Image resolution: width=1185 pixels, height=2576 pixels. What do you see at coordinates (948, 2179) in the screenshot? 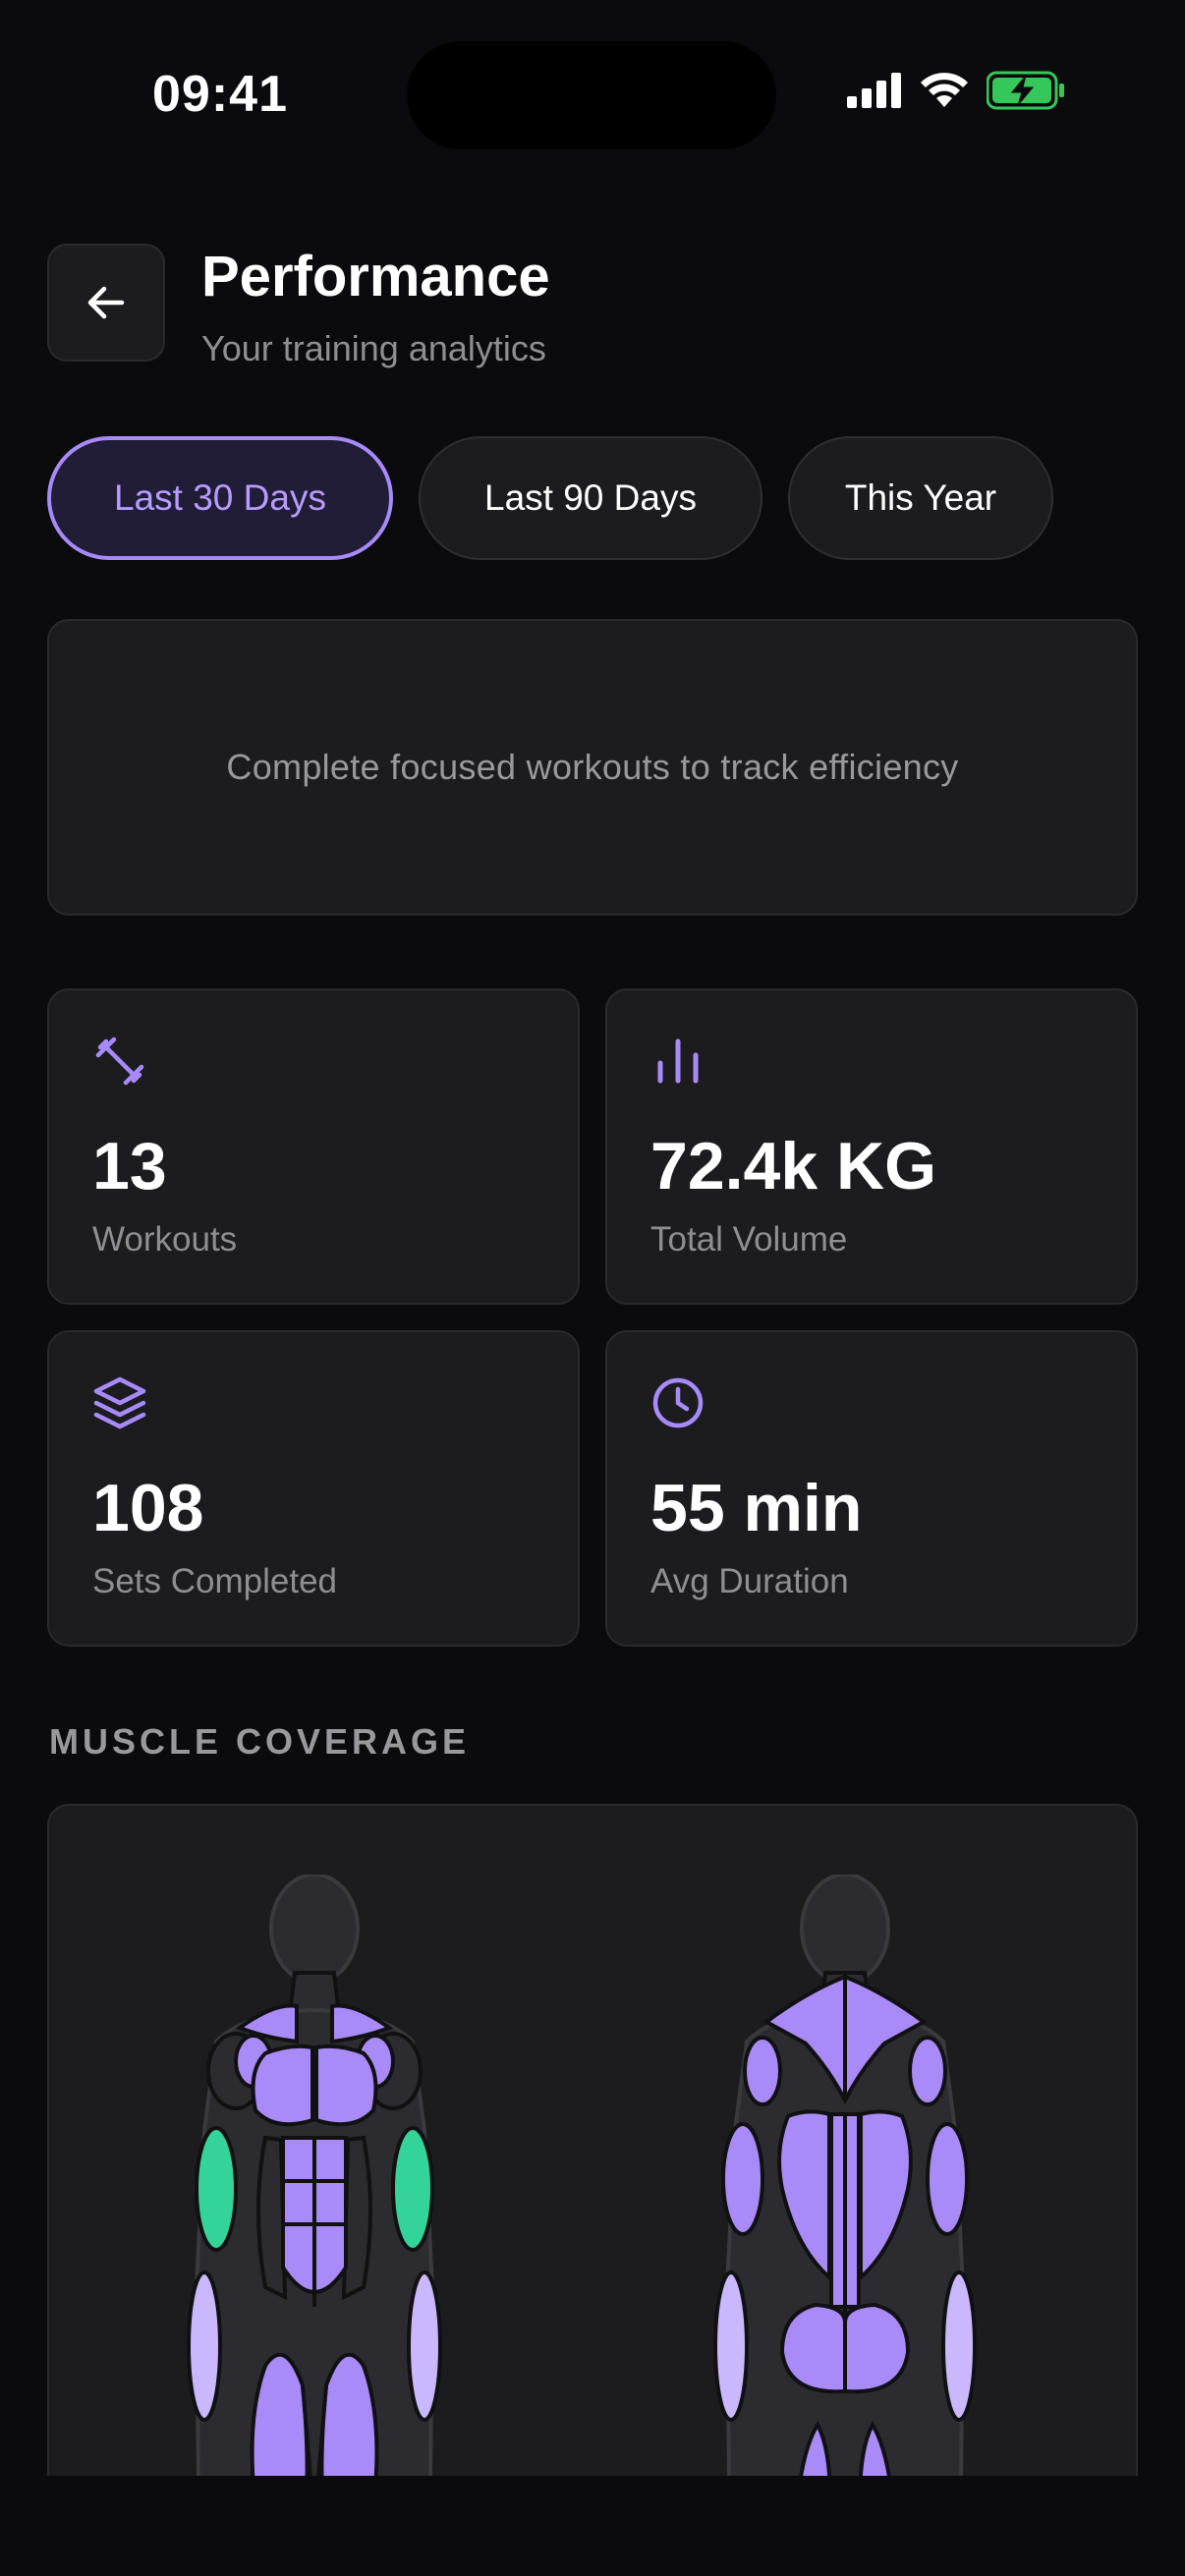
I see `muscle-tricep-right` at bounding box center [948, 2179].